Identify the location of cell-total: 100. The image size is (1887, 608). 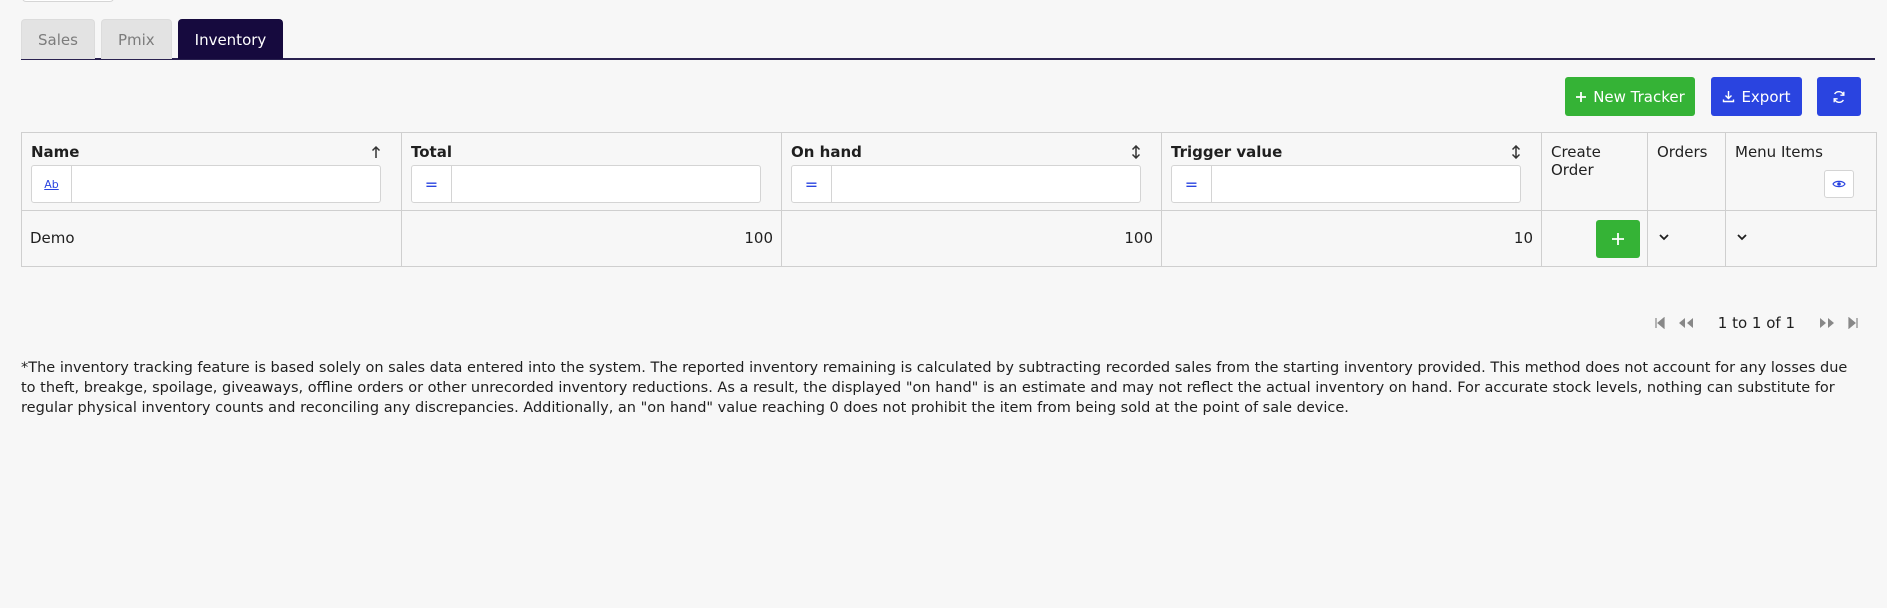
(592, 238).